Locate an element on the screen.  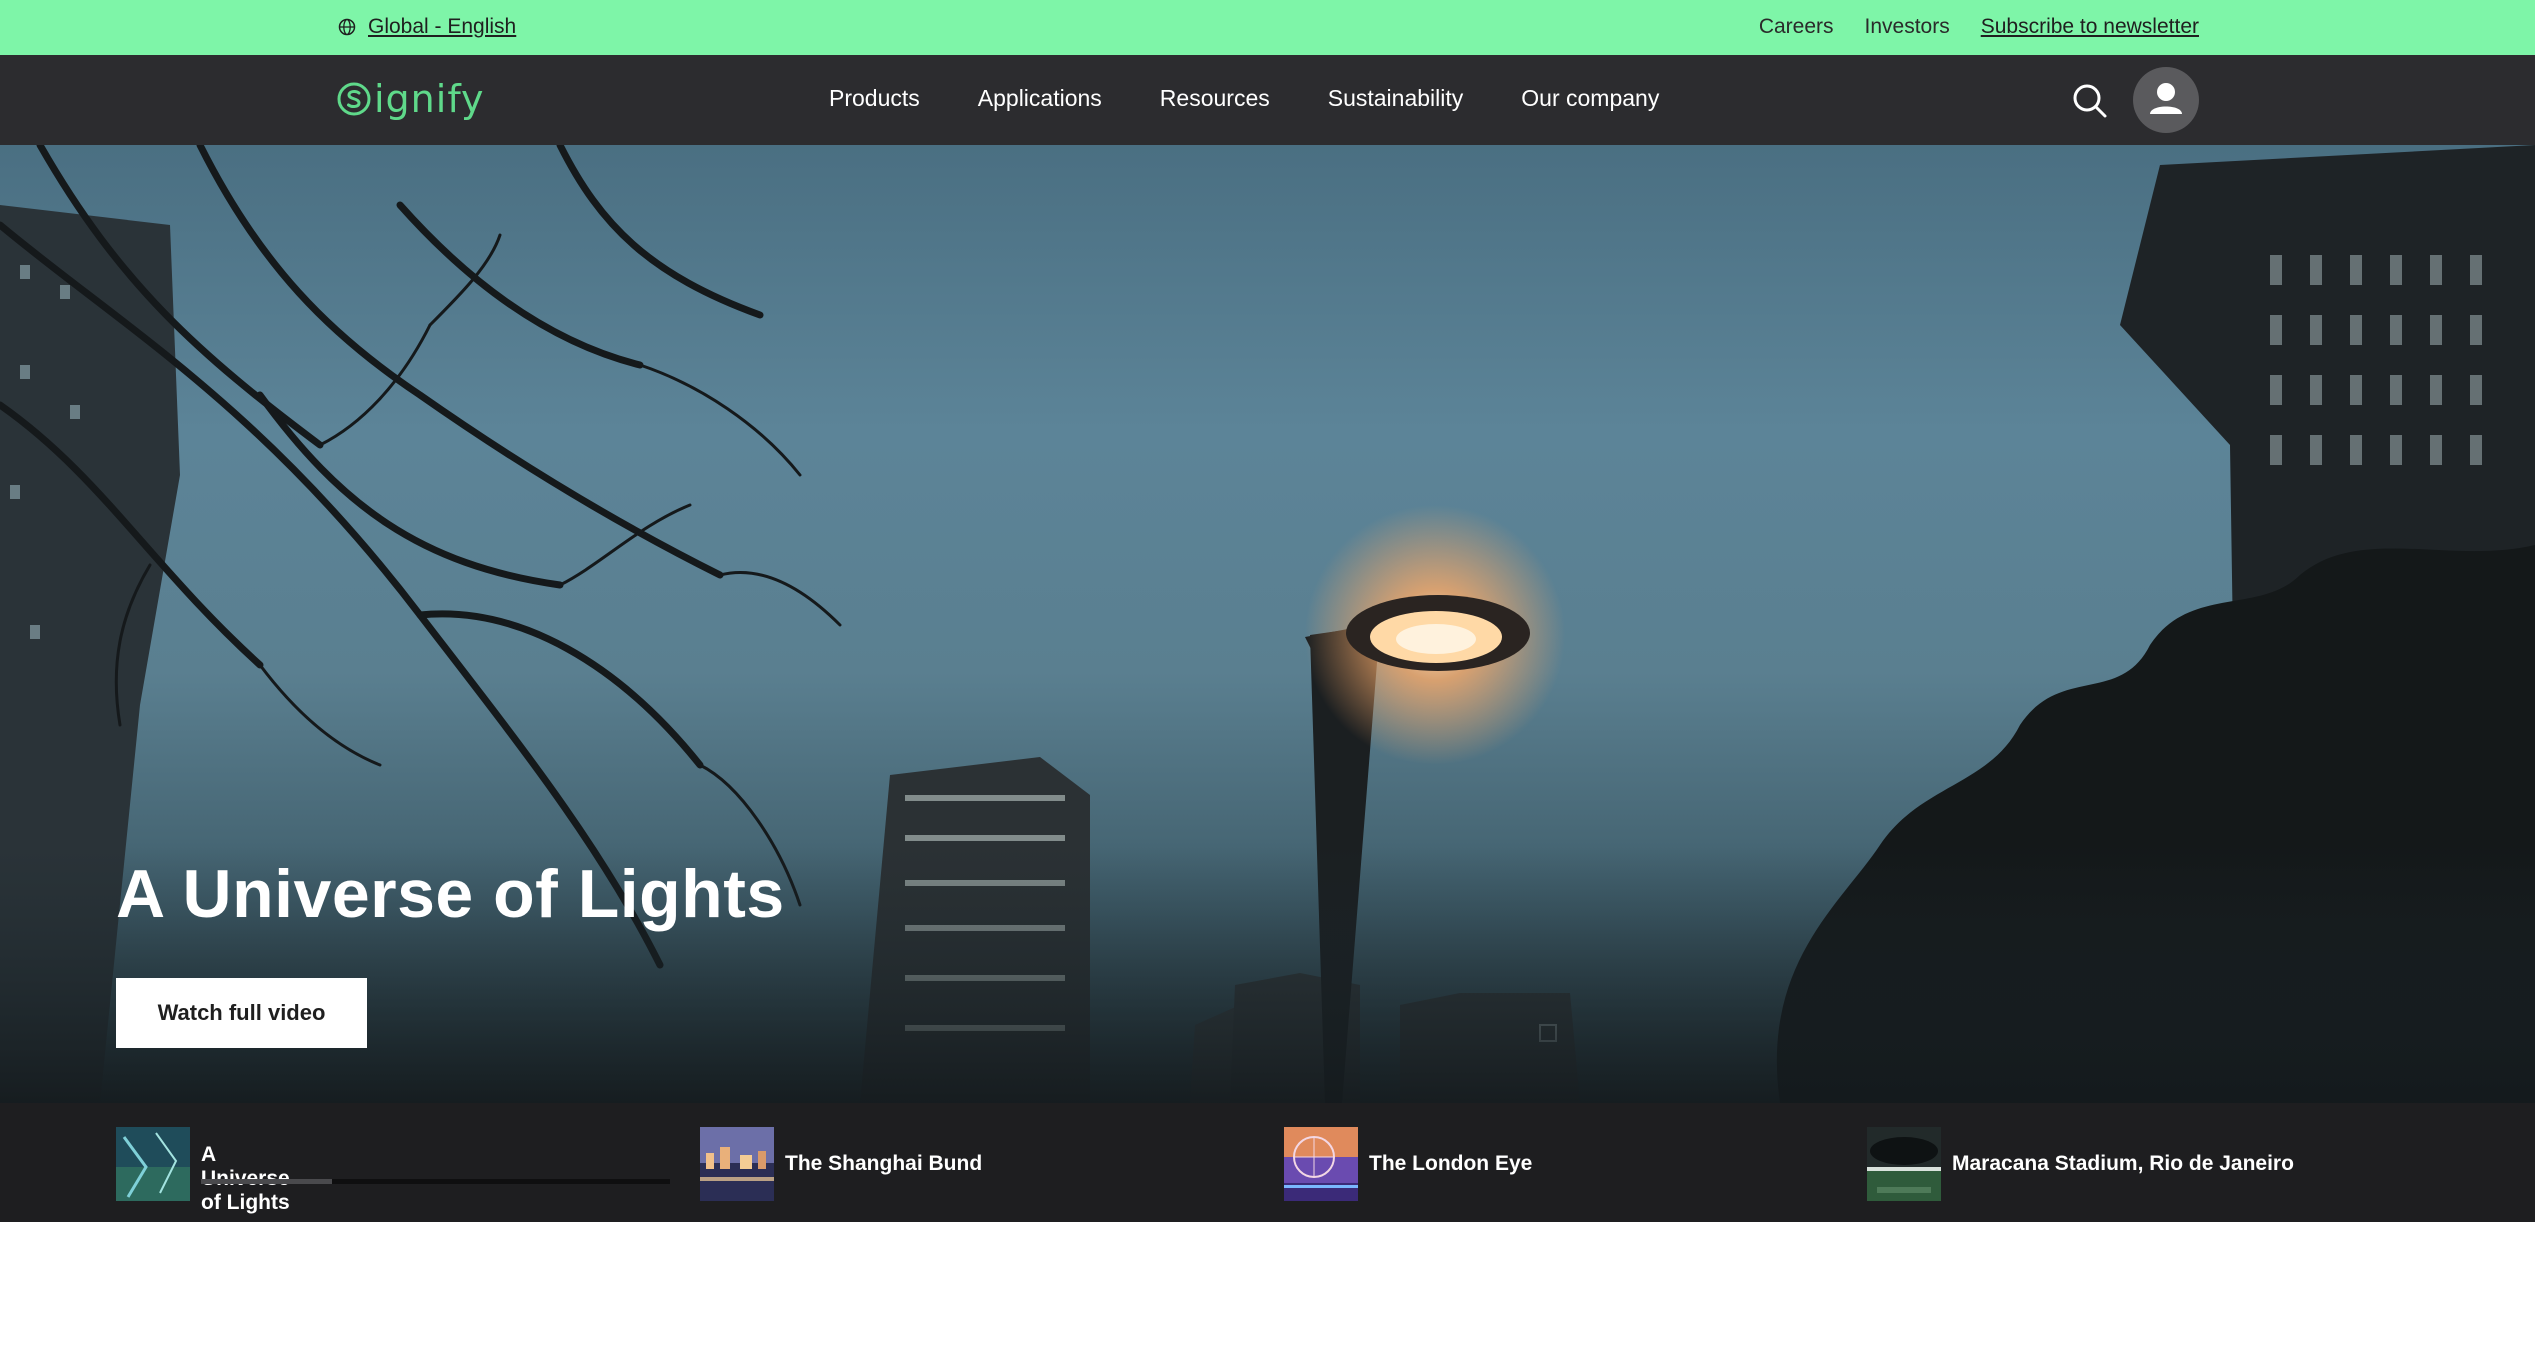
locale-selector: Global - English is located at coordinates (427, 27).